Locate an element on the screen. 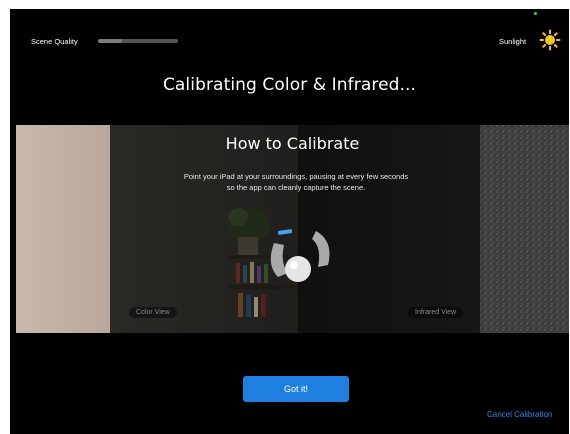 The image size is (570, 434). infrared-view-label: Infrared View is located at coordinates (436, 312).